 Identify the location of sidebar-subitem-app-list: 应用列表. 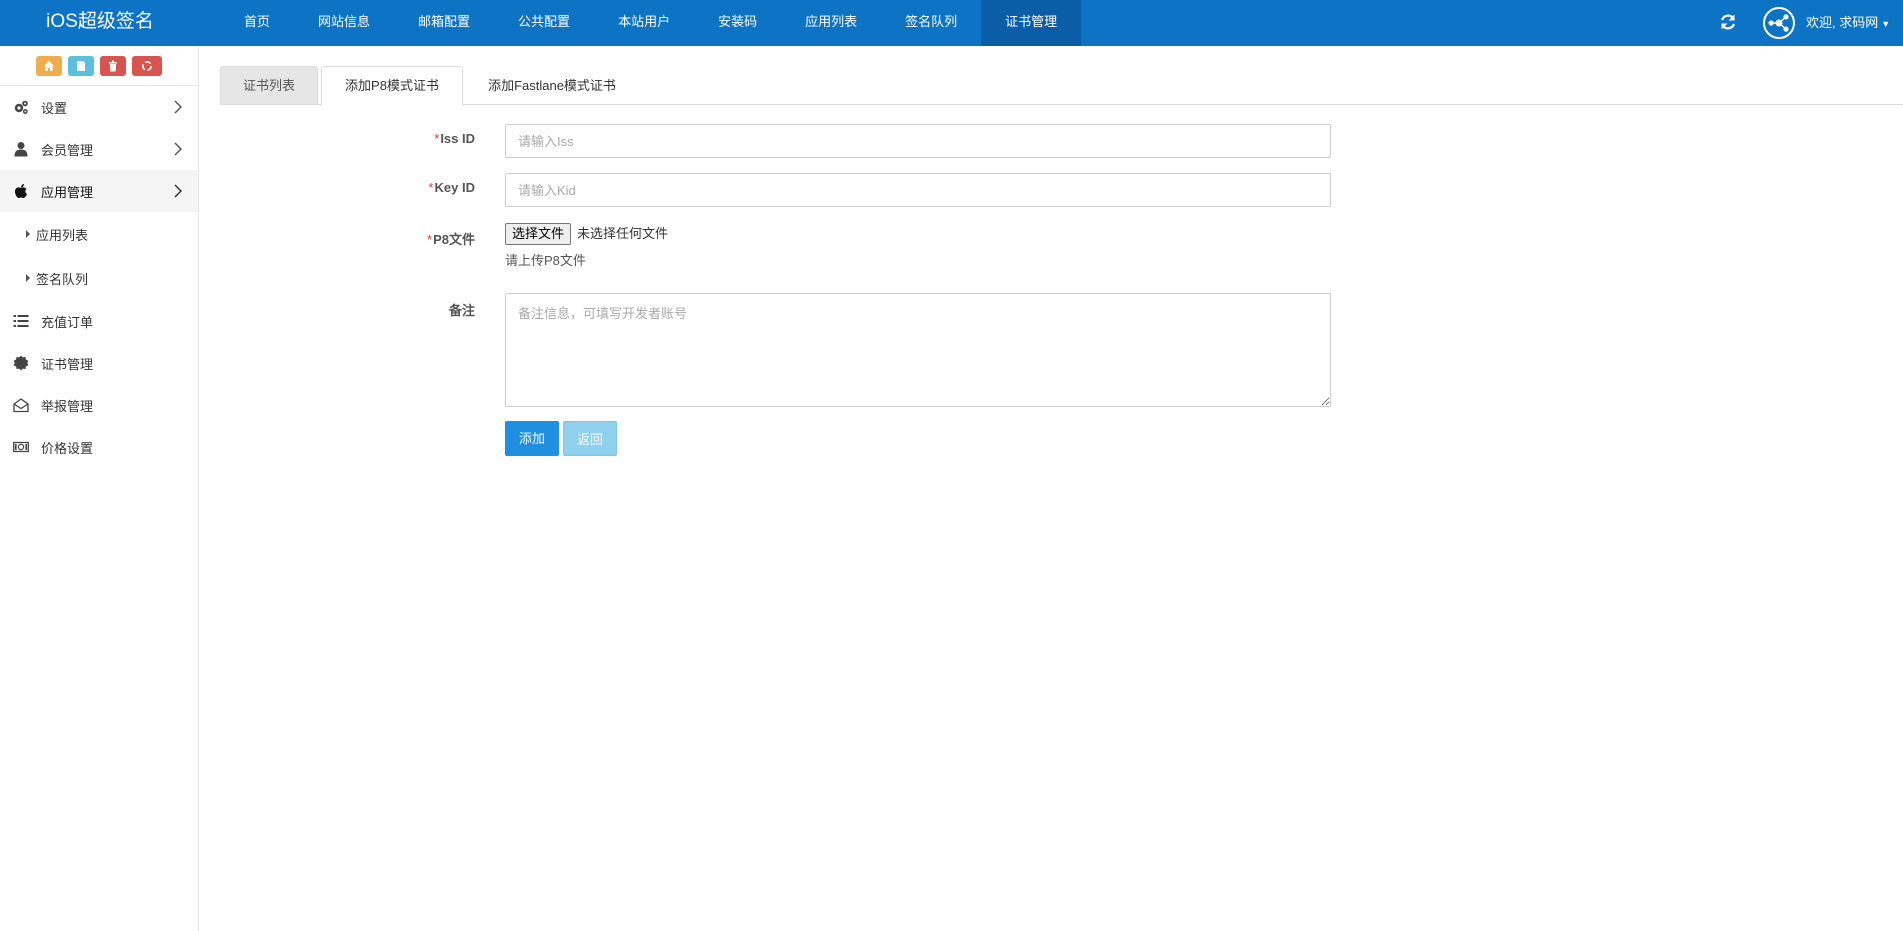
(99, 234).